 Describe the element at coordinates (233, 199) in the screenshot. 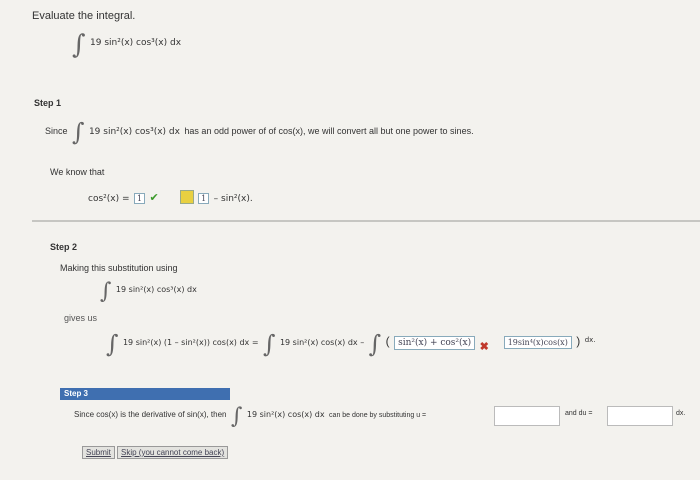

I see `identity-rhs-tail: – sin²(x).` at that location.